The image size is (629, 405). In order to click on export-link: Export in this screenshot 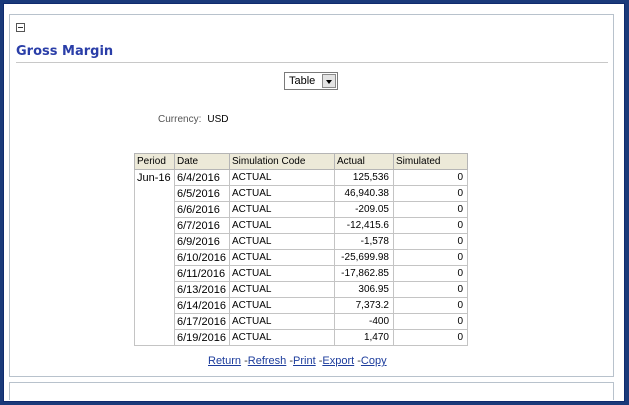, I will do `click(338, 361)`.